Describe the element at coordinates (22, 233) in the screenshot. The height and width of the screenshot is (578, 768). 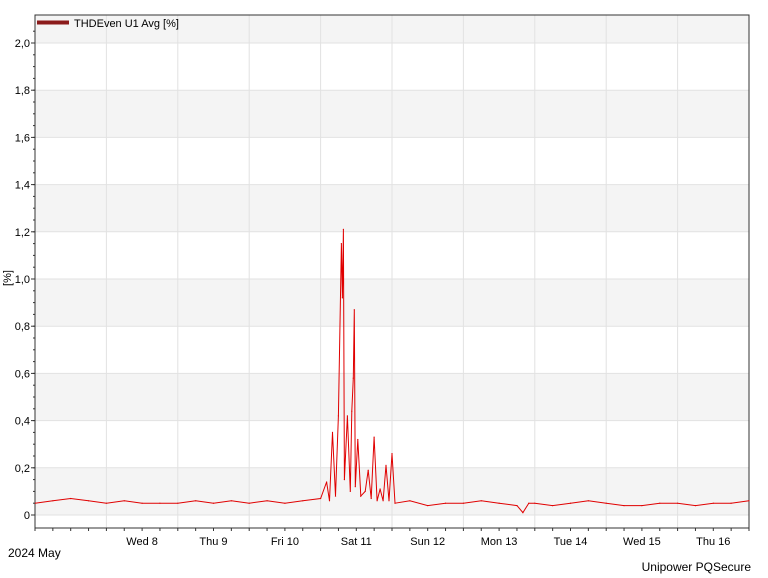
I see `y-tick-label: 1,2` at that location.